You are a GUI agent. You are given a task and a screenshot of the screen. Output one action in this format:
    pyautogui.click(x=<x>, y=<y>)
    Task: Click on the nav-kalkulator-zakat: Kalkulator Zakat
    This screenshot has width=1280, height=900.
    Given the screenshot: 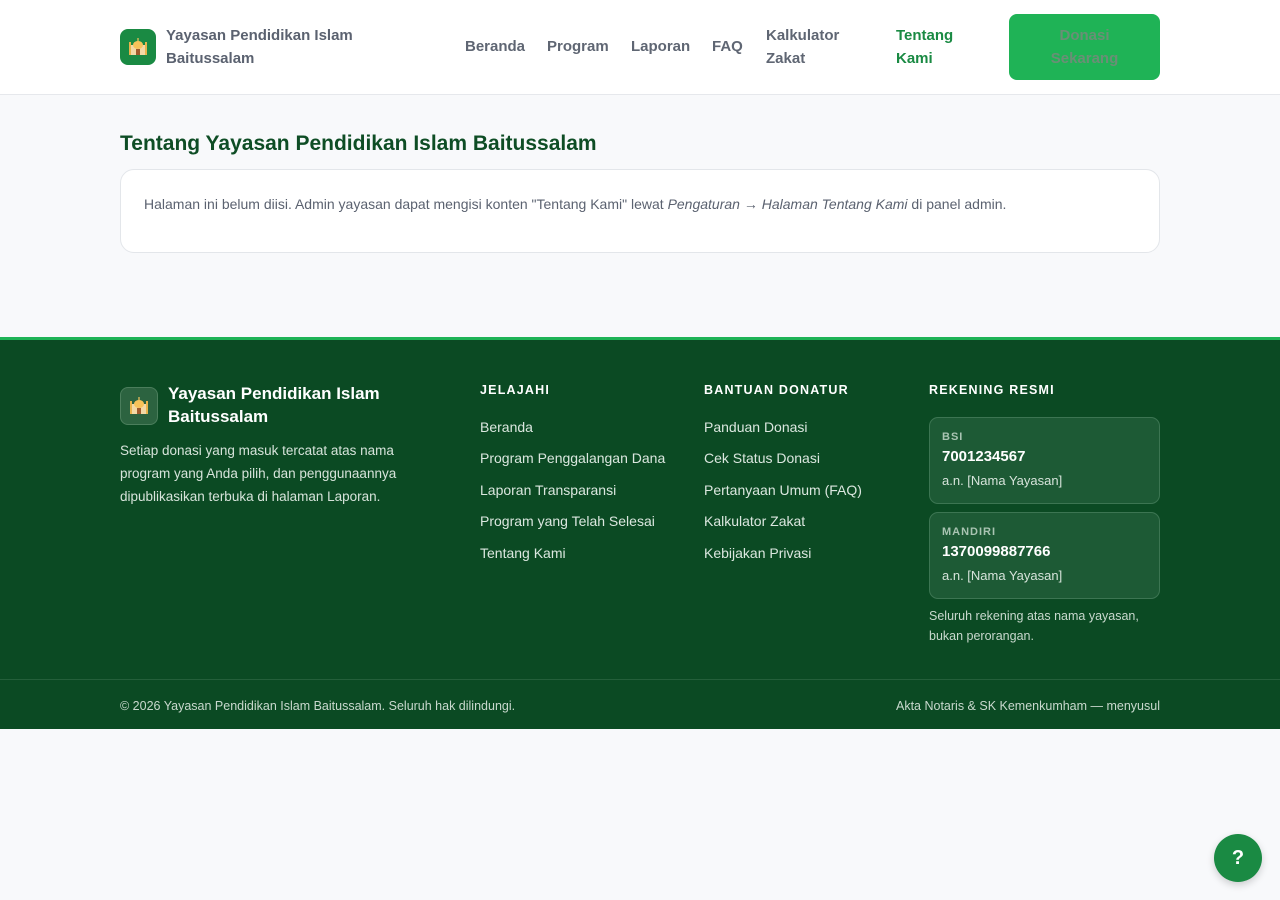 What is the action you would take?
    pyautogui.click(x=809, y=47)
    